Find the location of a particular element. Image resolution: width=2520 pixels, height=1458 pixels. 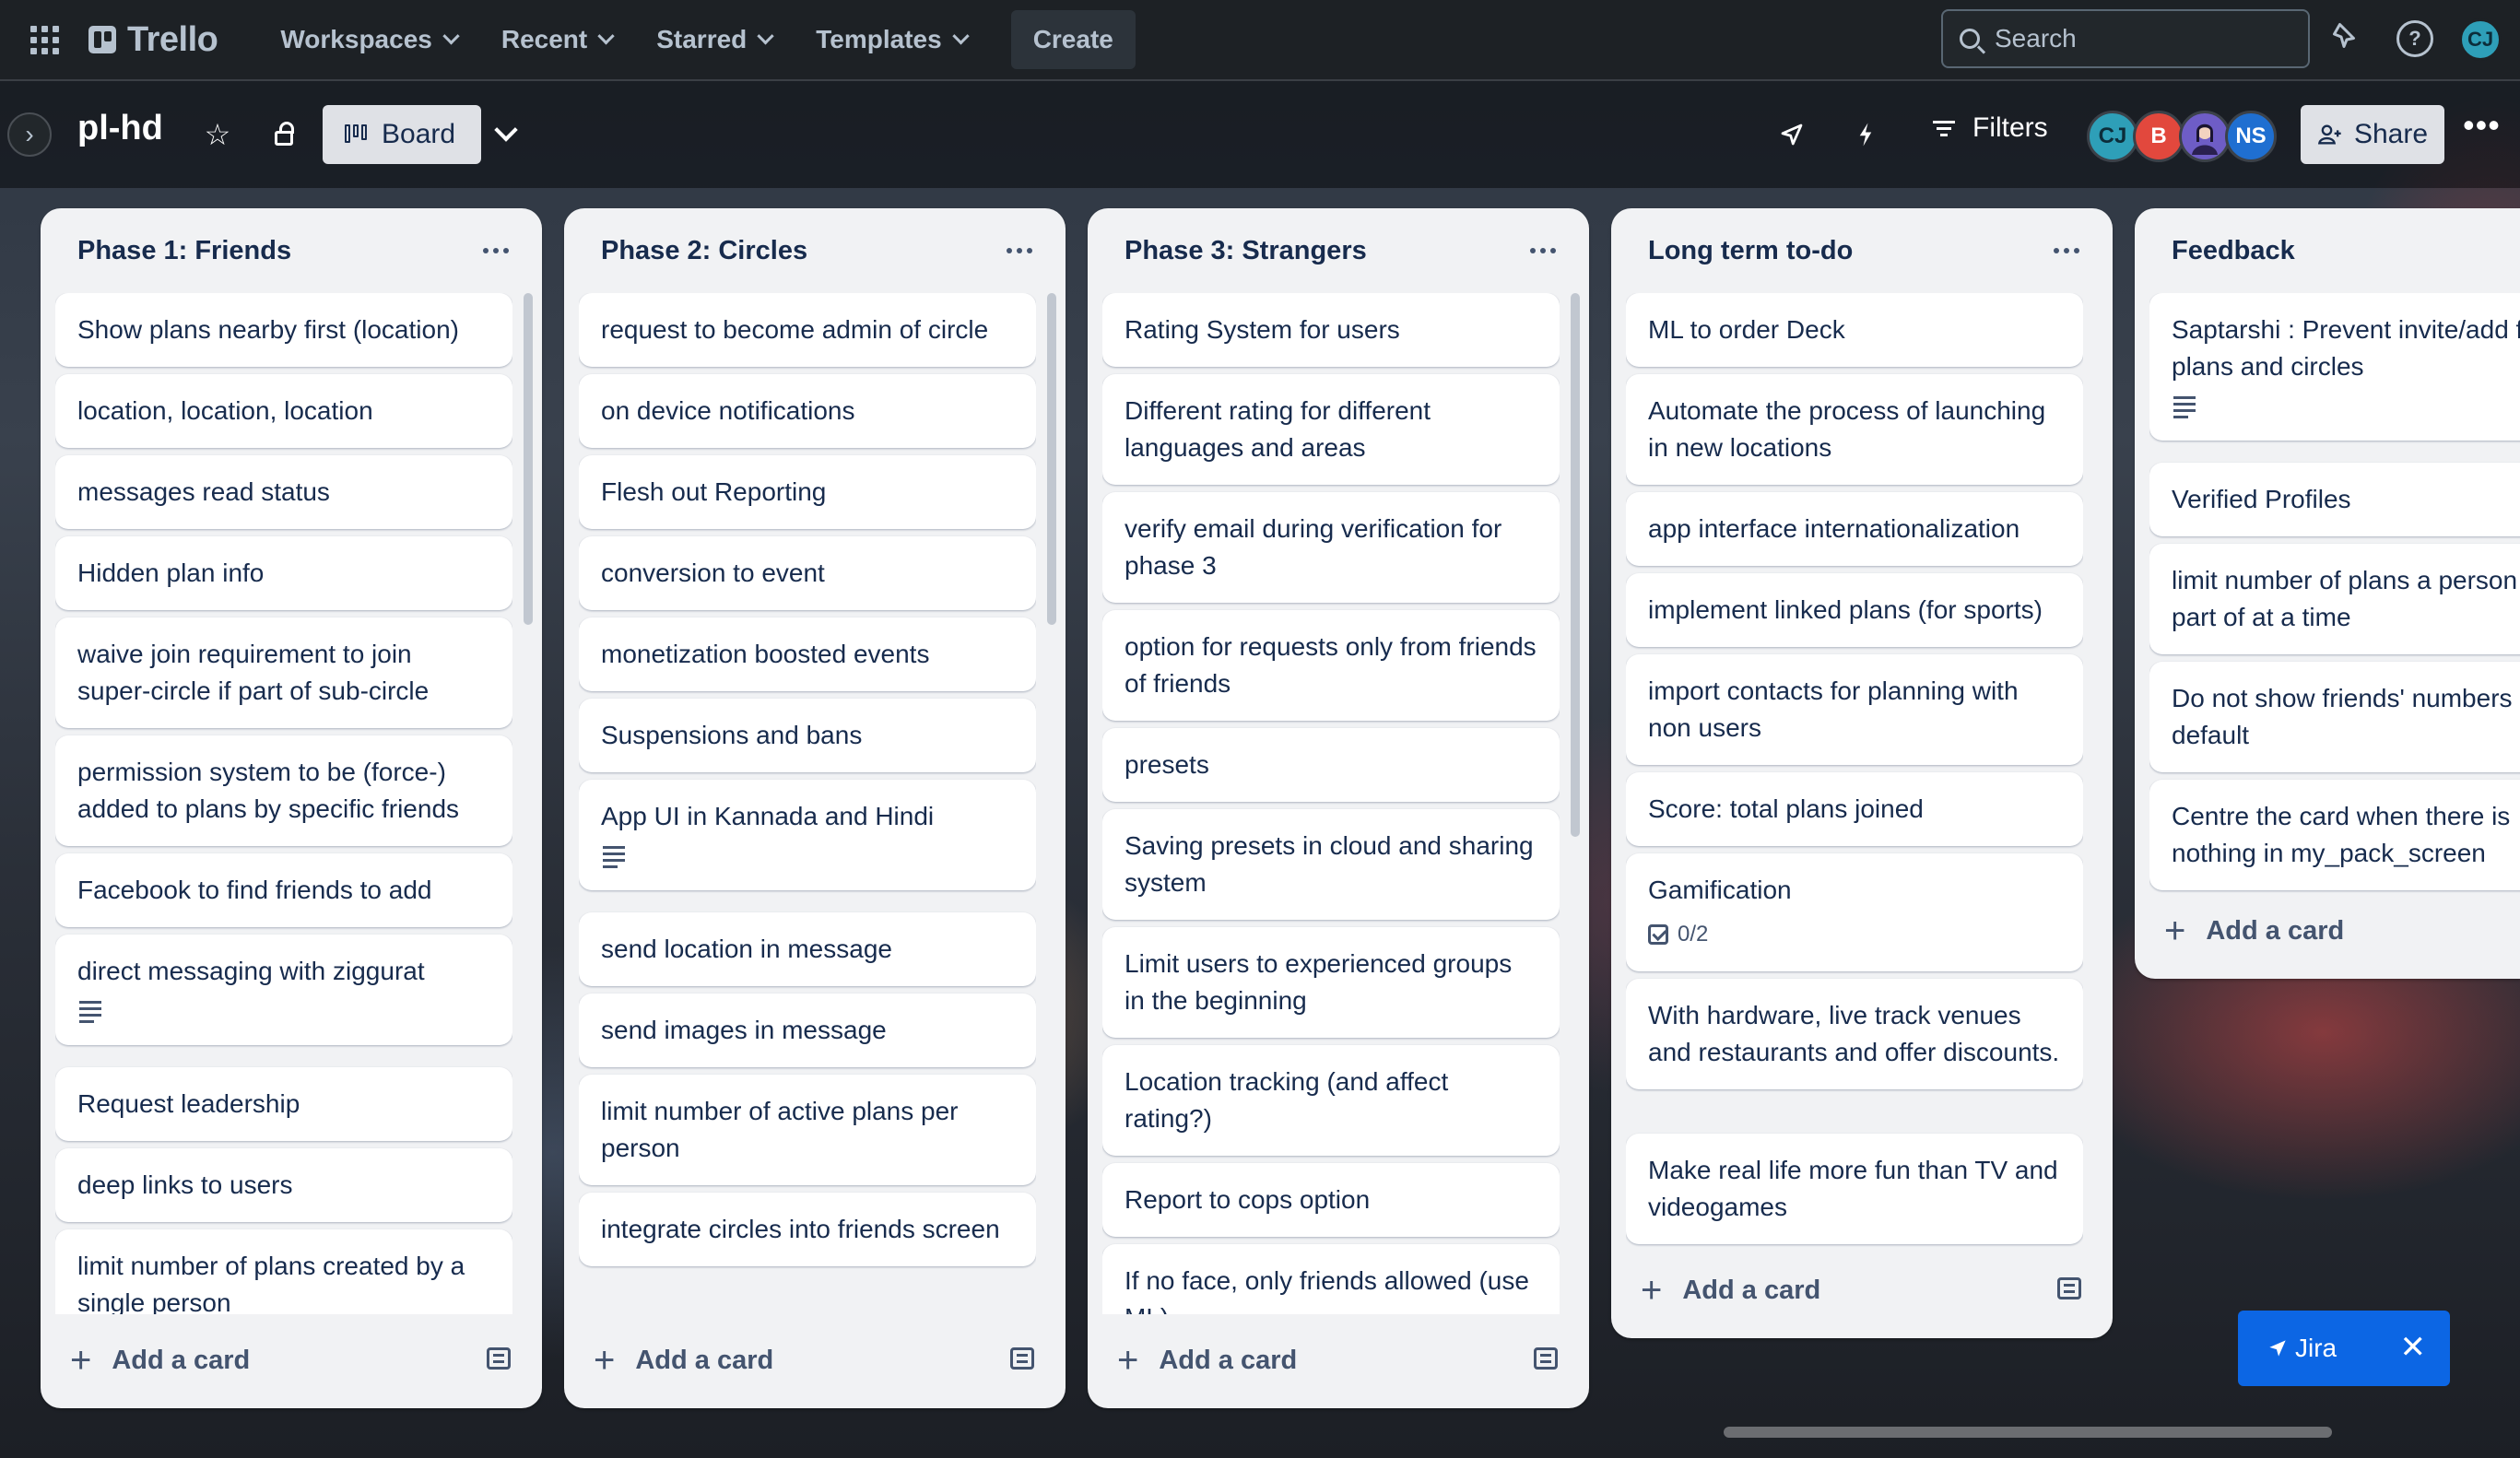

card: integrate circles into friends screen is located at coordinates (807, 1229).